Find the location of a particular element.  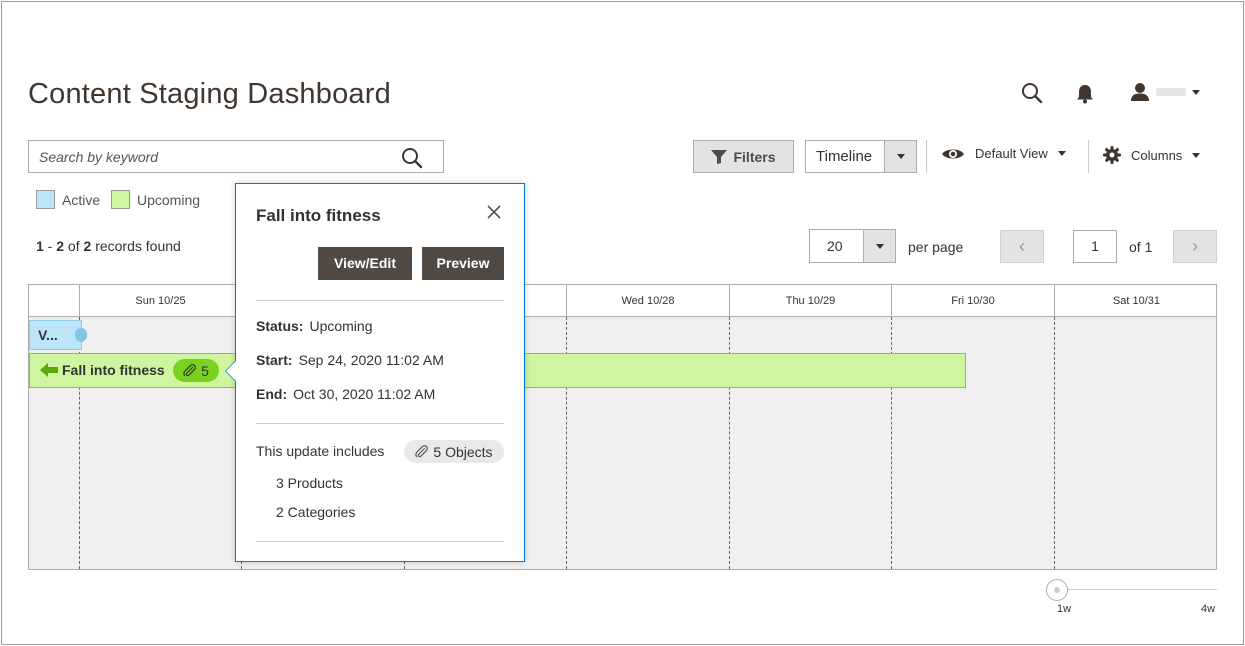

user-name is located at coordinates (1171, 92).